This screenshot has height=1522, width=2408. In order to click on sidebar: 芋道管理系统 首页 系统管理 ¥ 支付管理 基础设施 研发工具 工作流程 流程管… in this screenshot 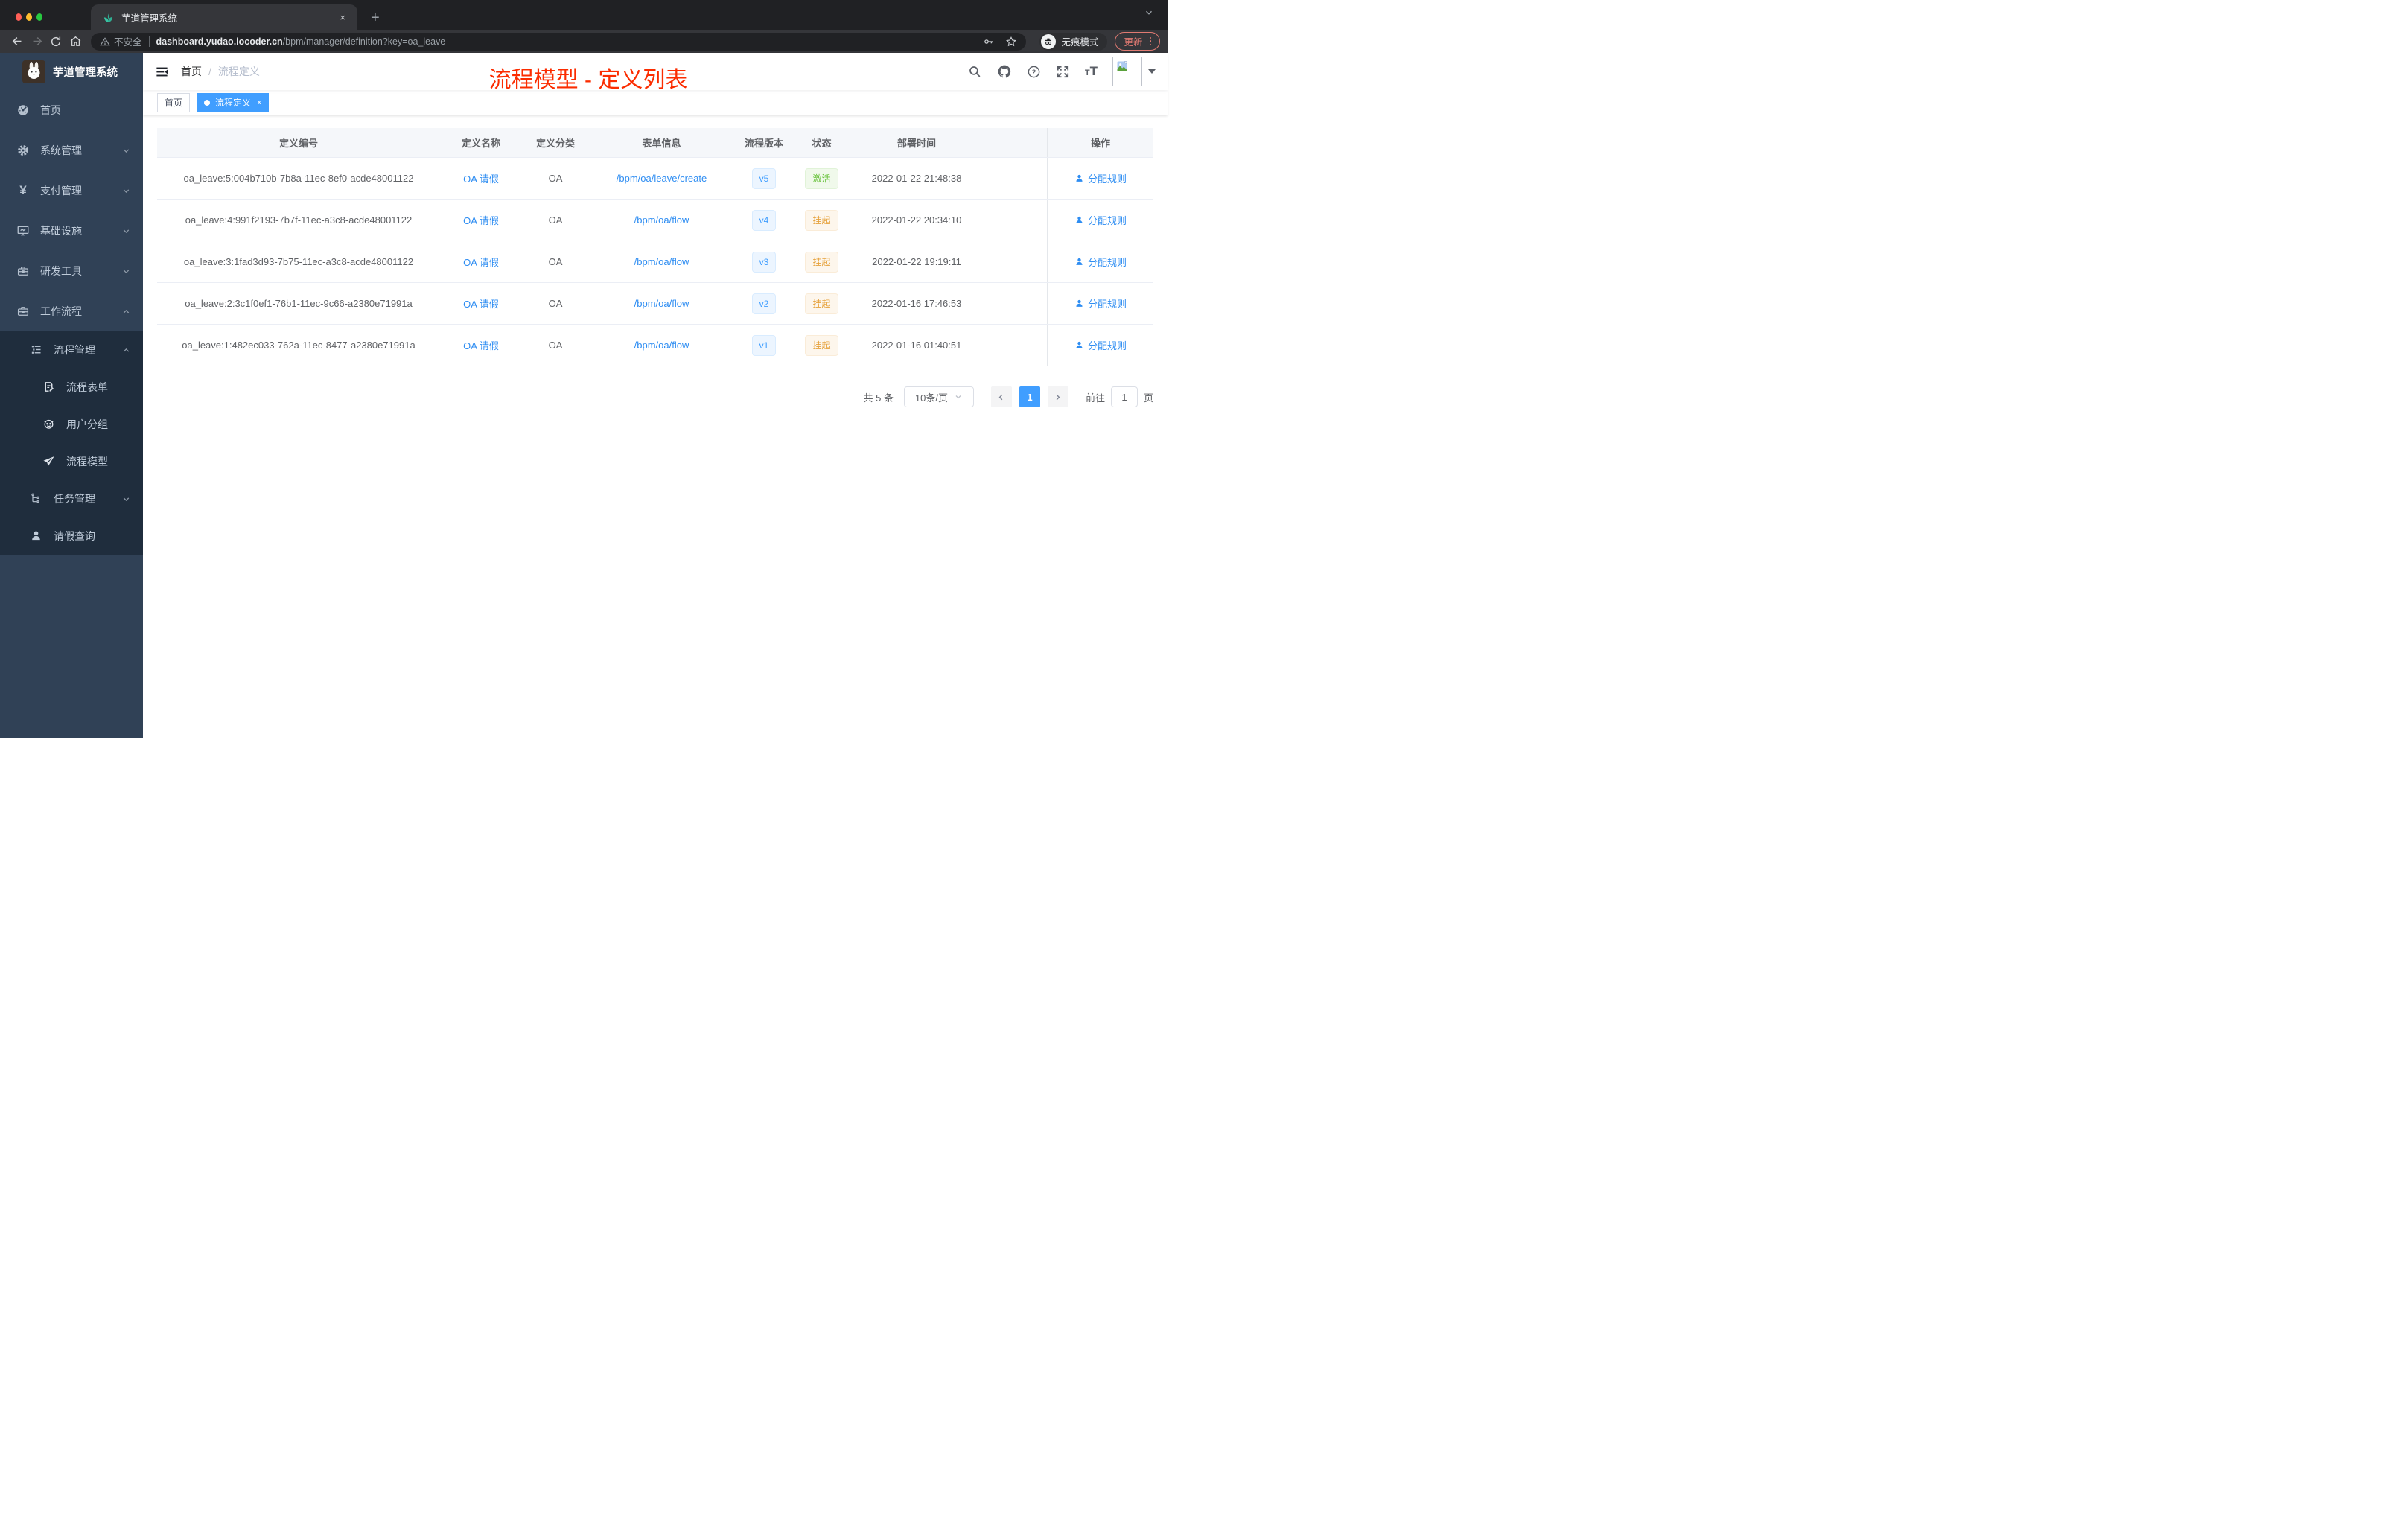, I will do `click(71, 395)`.